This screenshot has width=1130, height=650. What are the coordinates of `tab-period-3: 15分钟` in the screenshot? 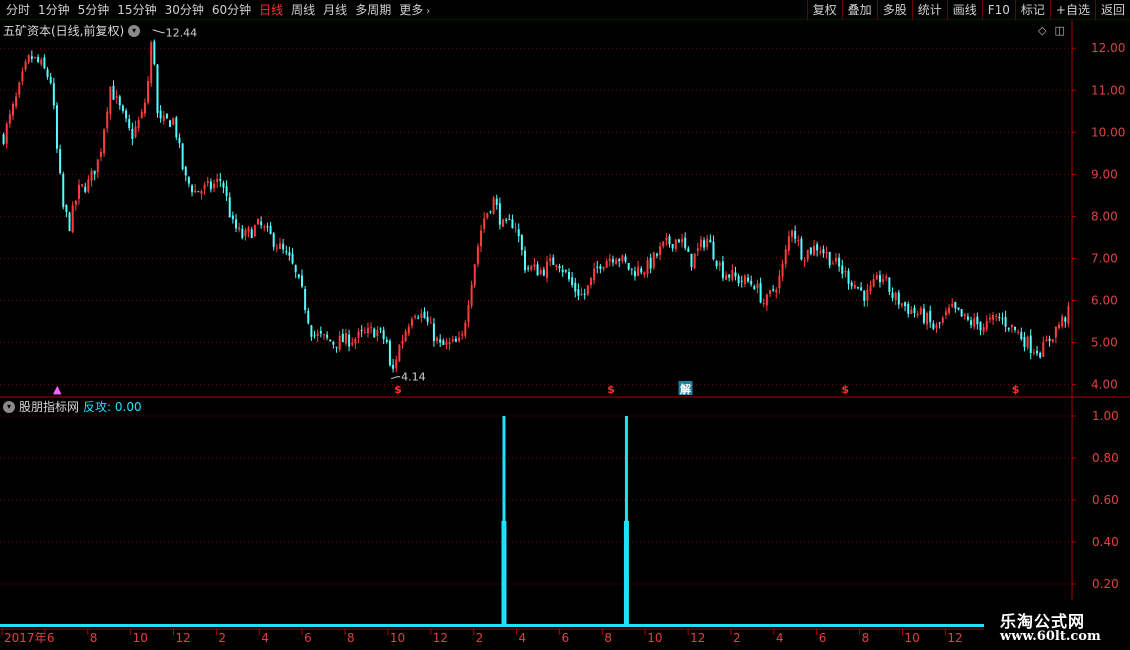 It's located at (136, 10).